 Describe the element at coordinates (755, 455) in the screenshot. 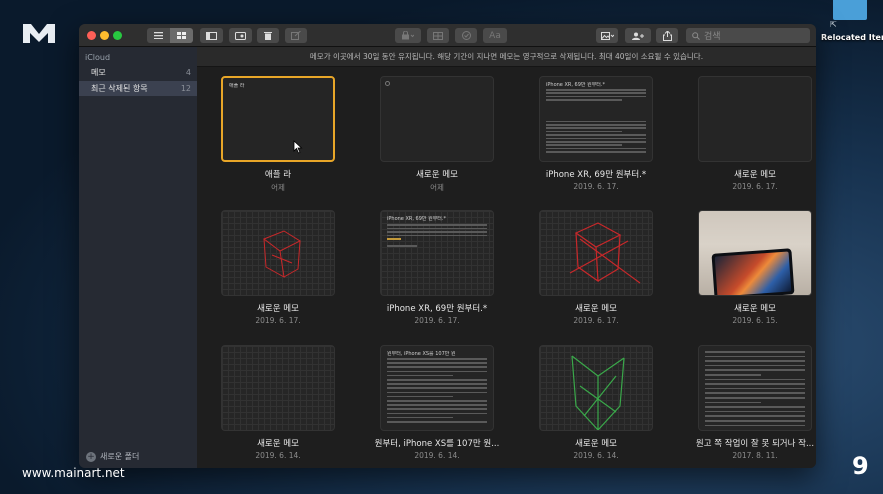

I see `note-date: 2017. 8. 11.` at that location.